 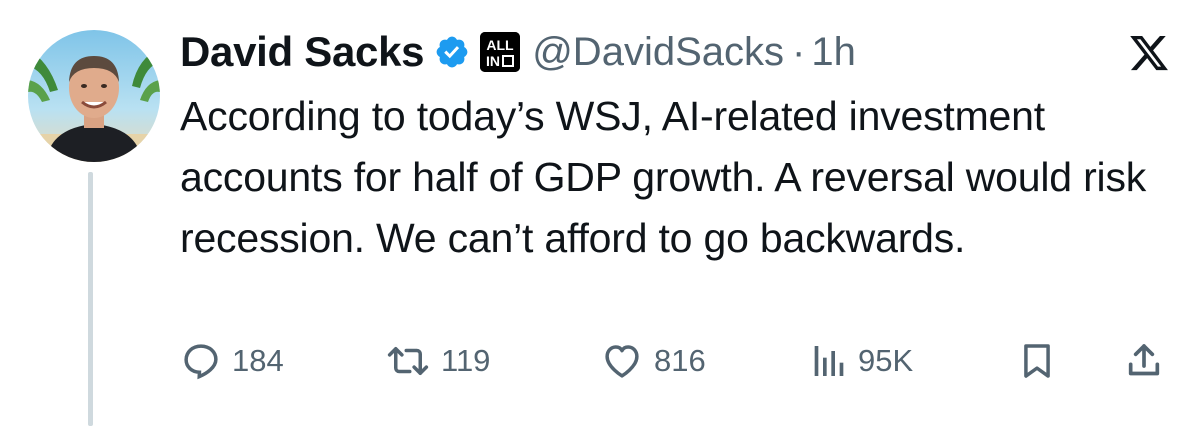 I want to click on reply-icon, so click(x=201, y=362).